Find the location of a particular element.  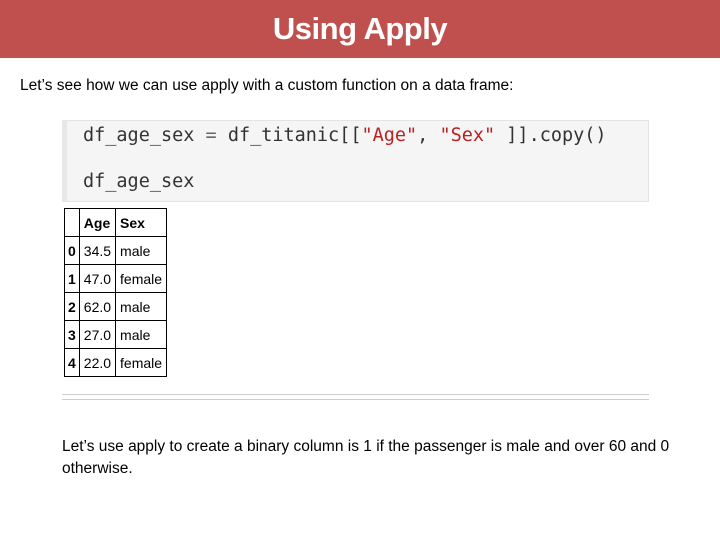

code-string-age: "Age" is located at coordinates (389, 135).